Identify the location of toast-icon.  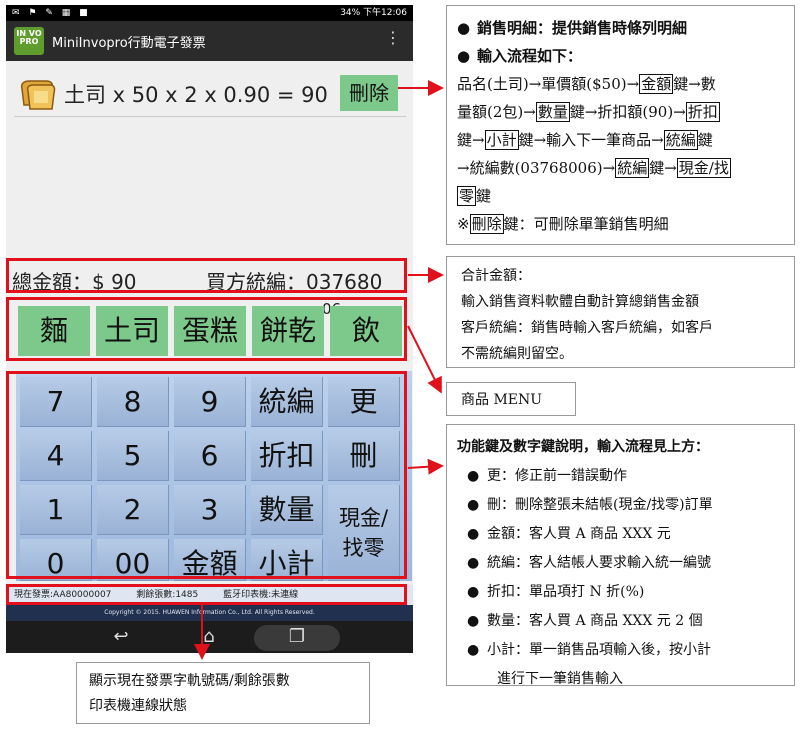
(38, 95).